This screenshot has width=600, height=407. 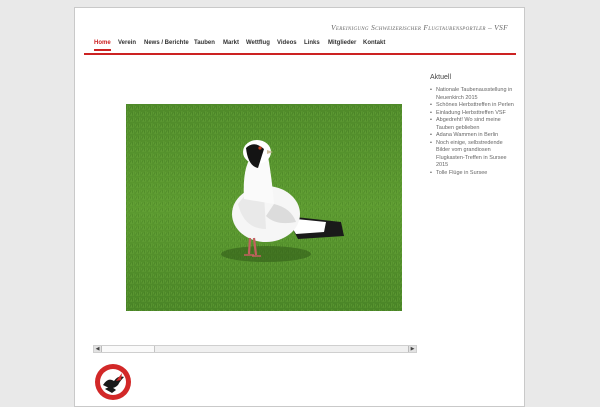 What do you see at coordinates (113, 382) in the screenshot?
I see `vsf-logo-icon` at bounding box center [113, 382].